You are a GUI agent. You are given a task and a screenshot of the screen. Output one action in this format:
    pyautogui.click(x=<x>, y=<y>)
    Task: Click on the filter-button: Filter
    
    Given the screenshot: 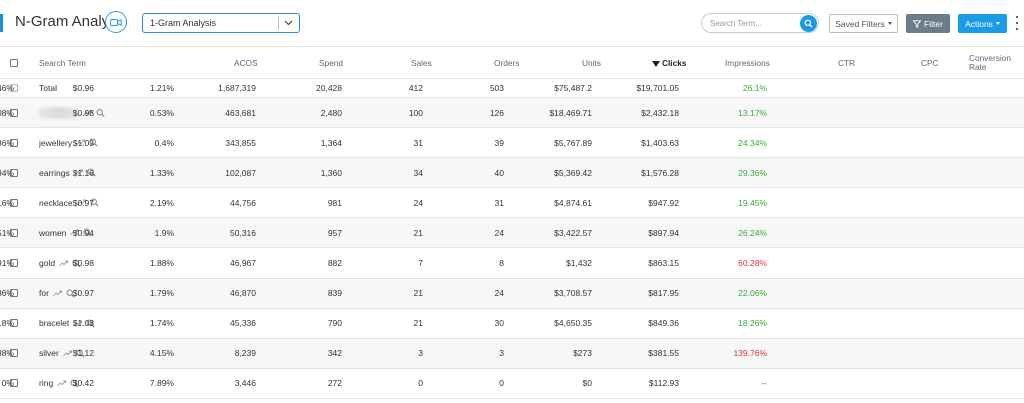 What is the action you would take?
    pyautogui.click(x=928, y=23)
    